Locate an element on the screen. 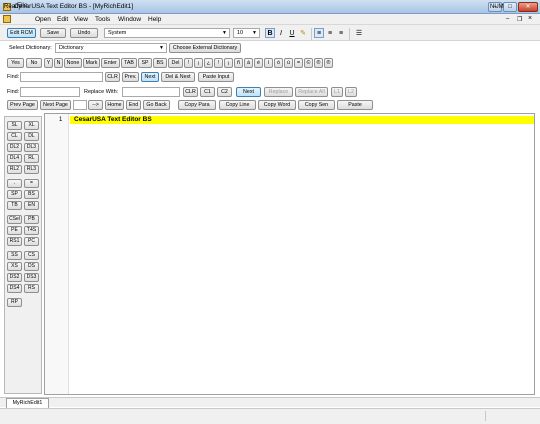 Image resolution: width=540 pixels, height=424 pixels. side-button-xs: XS is located at coordinates (14, 266).